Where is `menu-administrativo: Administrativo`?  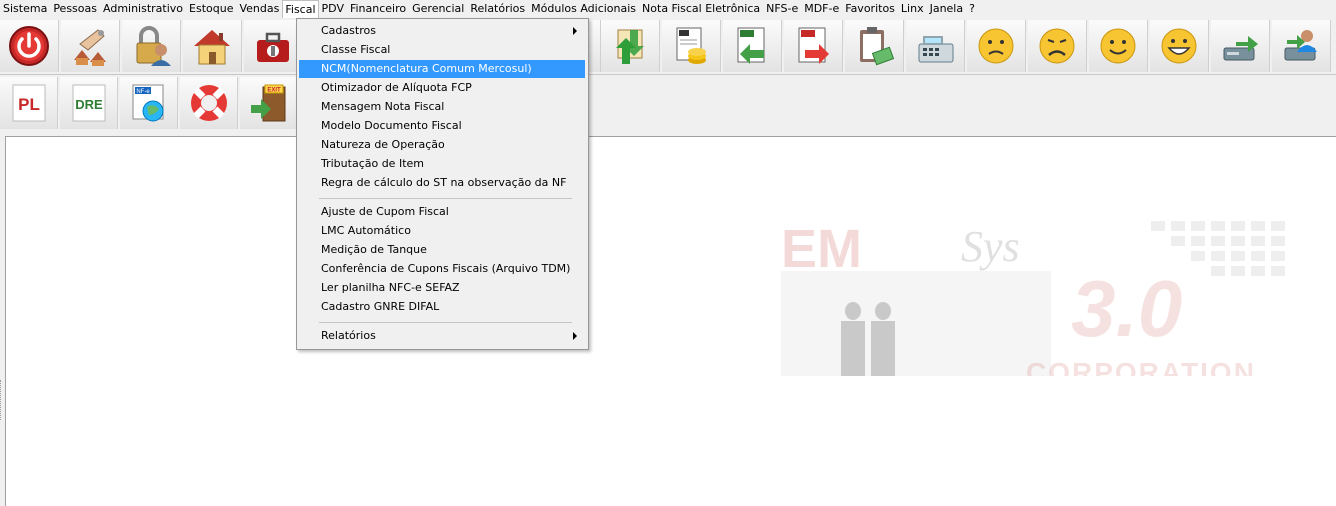 menu-administrativo: Administrativo is located at coordinates (143, 9).